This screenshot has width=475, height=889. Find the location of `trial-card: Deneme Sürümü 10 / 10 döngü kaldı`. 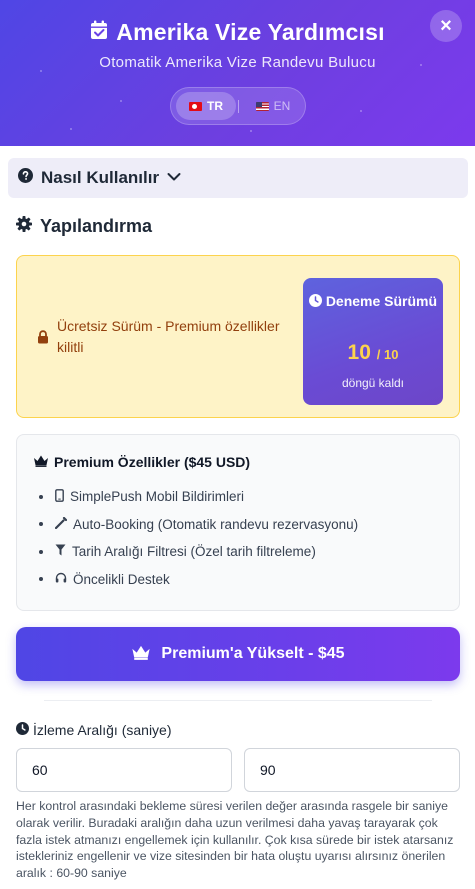

trial-card: Deneme Sürümü 10 / 10 döngü kaldı is located at coordinates (373, 341).